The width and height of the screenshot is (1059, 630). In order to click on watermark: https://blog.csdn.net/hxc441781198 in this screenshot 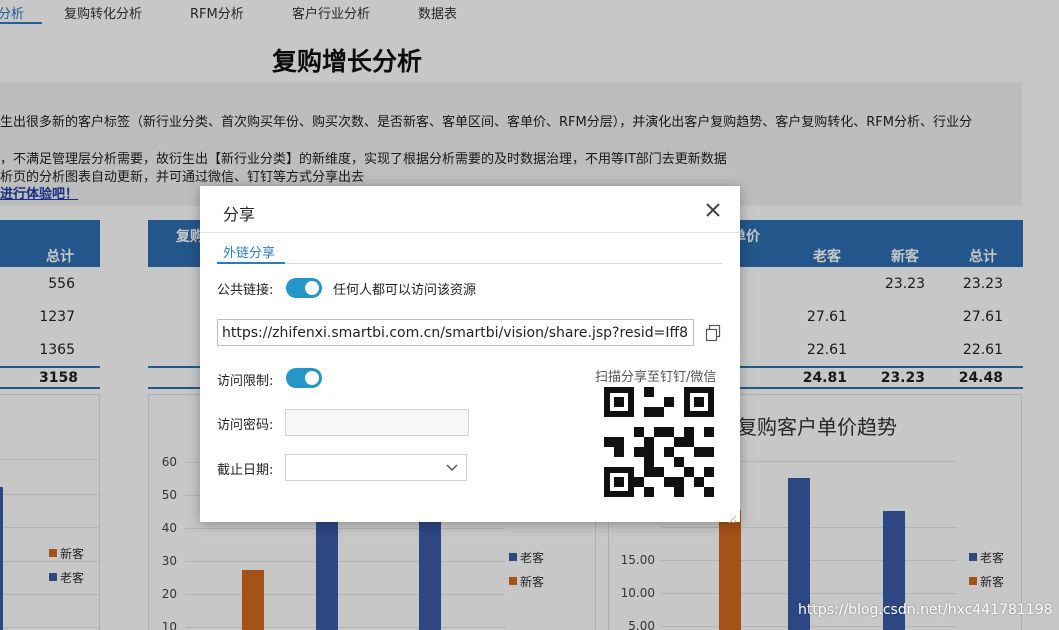, I will do `click(925, 610)`.